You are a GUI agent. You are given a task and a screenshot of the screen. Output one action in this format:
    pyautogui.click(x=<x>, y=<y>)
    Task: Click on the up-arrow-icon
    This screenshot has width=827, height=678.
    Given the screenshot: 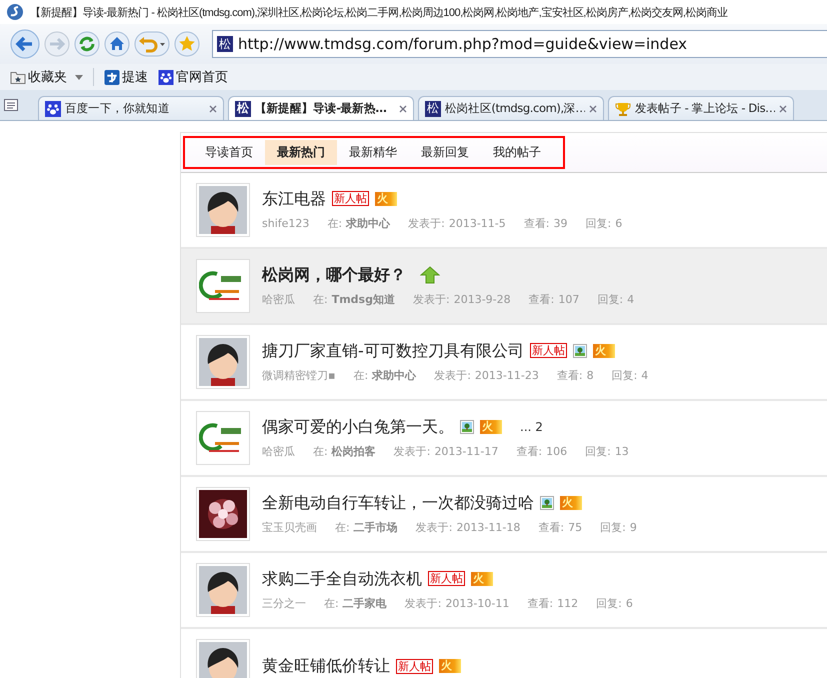 What is the action you would take?
    pyautogui.click(x=430, y=275)
    